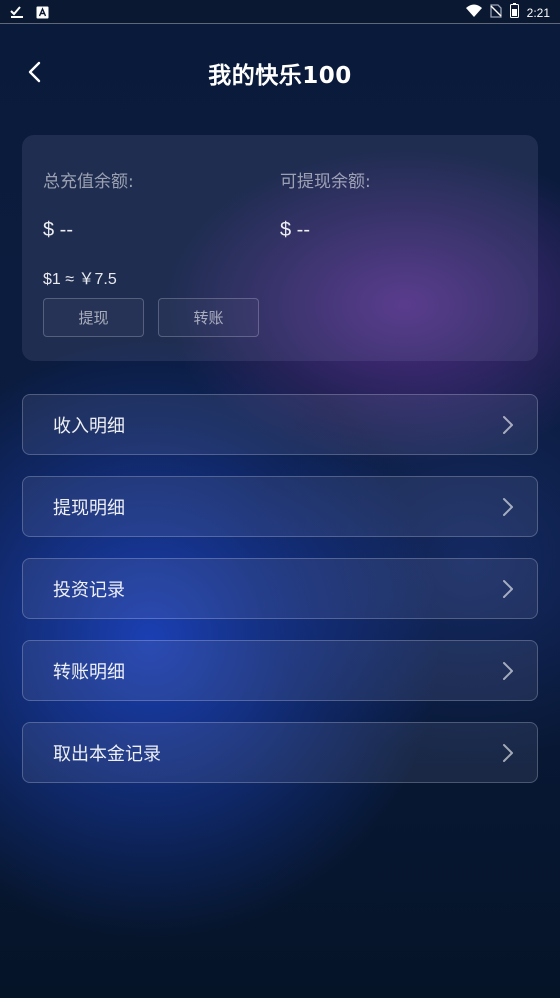  What do you see at coordinates (280, 76) in the screenshot?
I see `page-title: 我的快乐100` at bounding box center [280, 76].